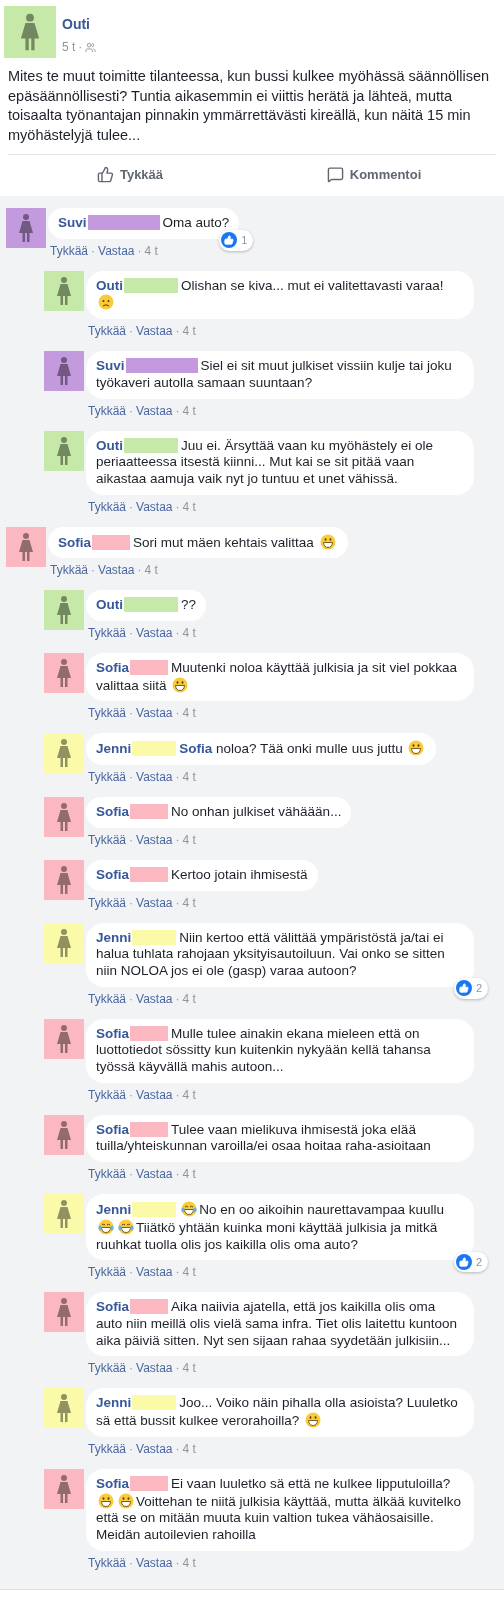 The image size is (504, 1605). I want to click on reaction-count: 1, so click(236, 240).